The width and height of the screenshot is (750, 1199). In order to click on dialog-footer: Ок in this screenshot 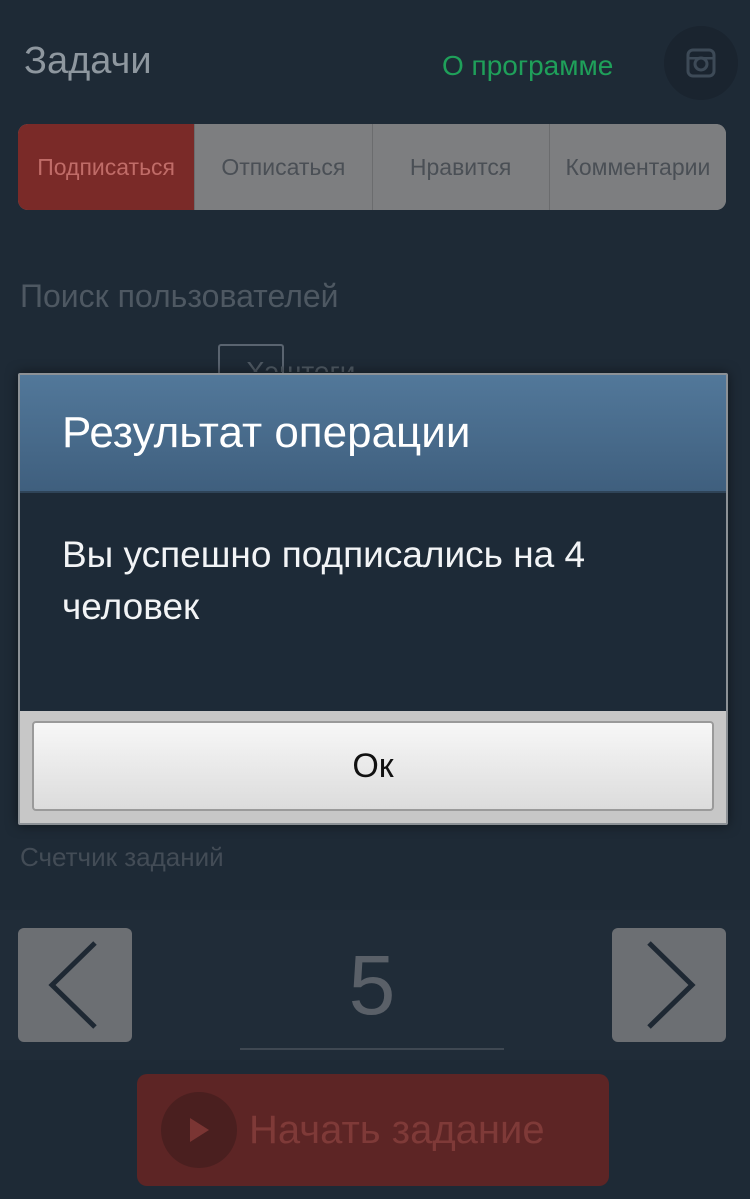, I will do `click(373, 767)`.